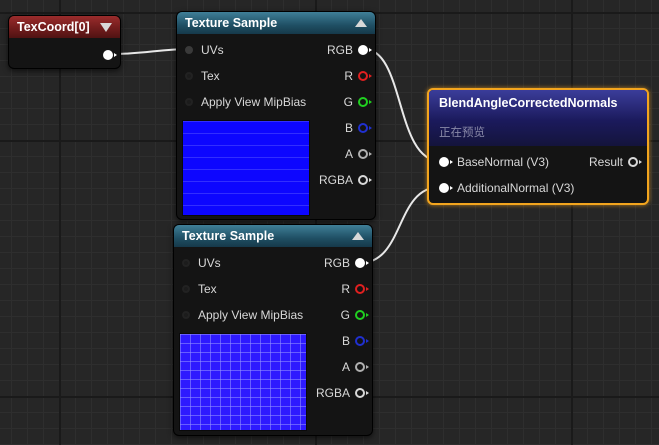 The height and width of the screenshot is (445, 659). I want to click on texcoord-node: TexCoord[0], so click(64, 42).